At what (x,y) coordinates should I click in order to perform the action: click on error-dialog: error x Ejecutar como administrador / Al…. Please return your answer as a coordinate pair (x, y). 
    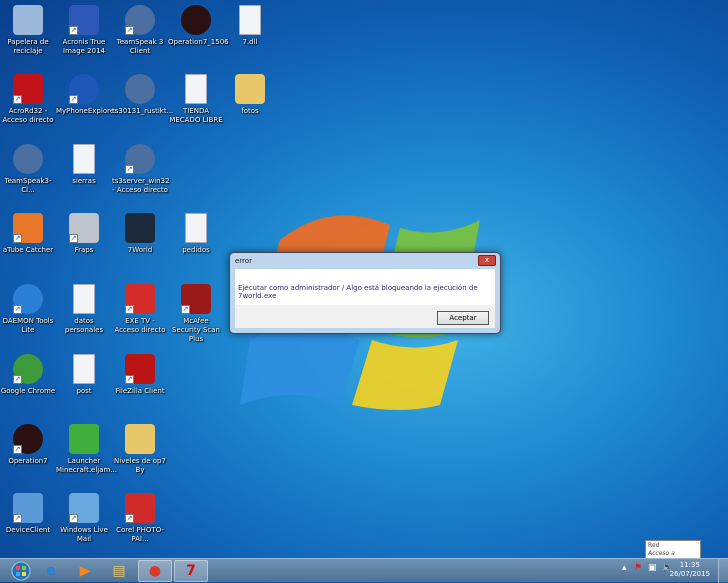
    Looking at the image, I should click on (365, 293).